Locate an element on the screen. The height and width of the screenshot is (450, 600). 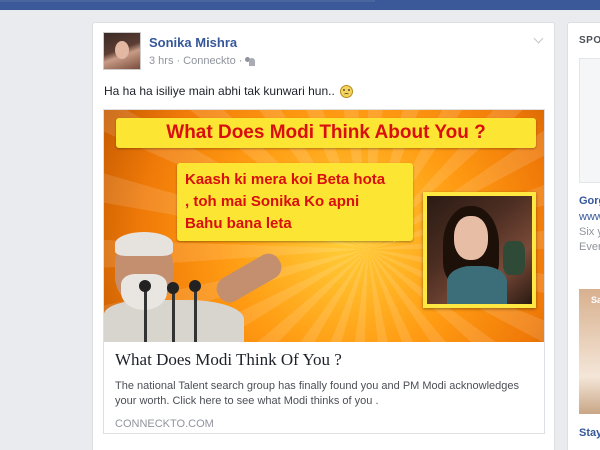
ad-description-line: Ever is located at coordinates (589, 247).